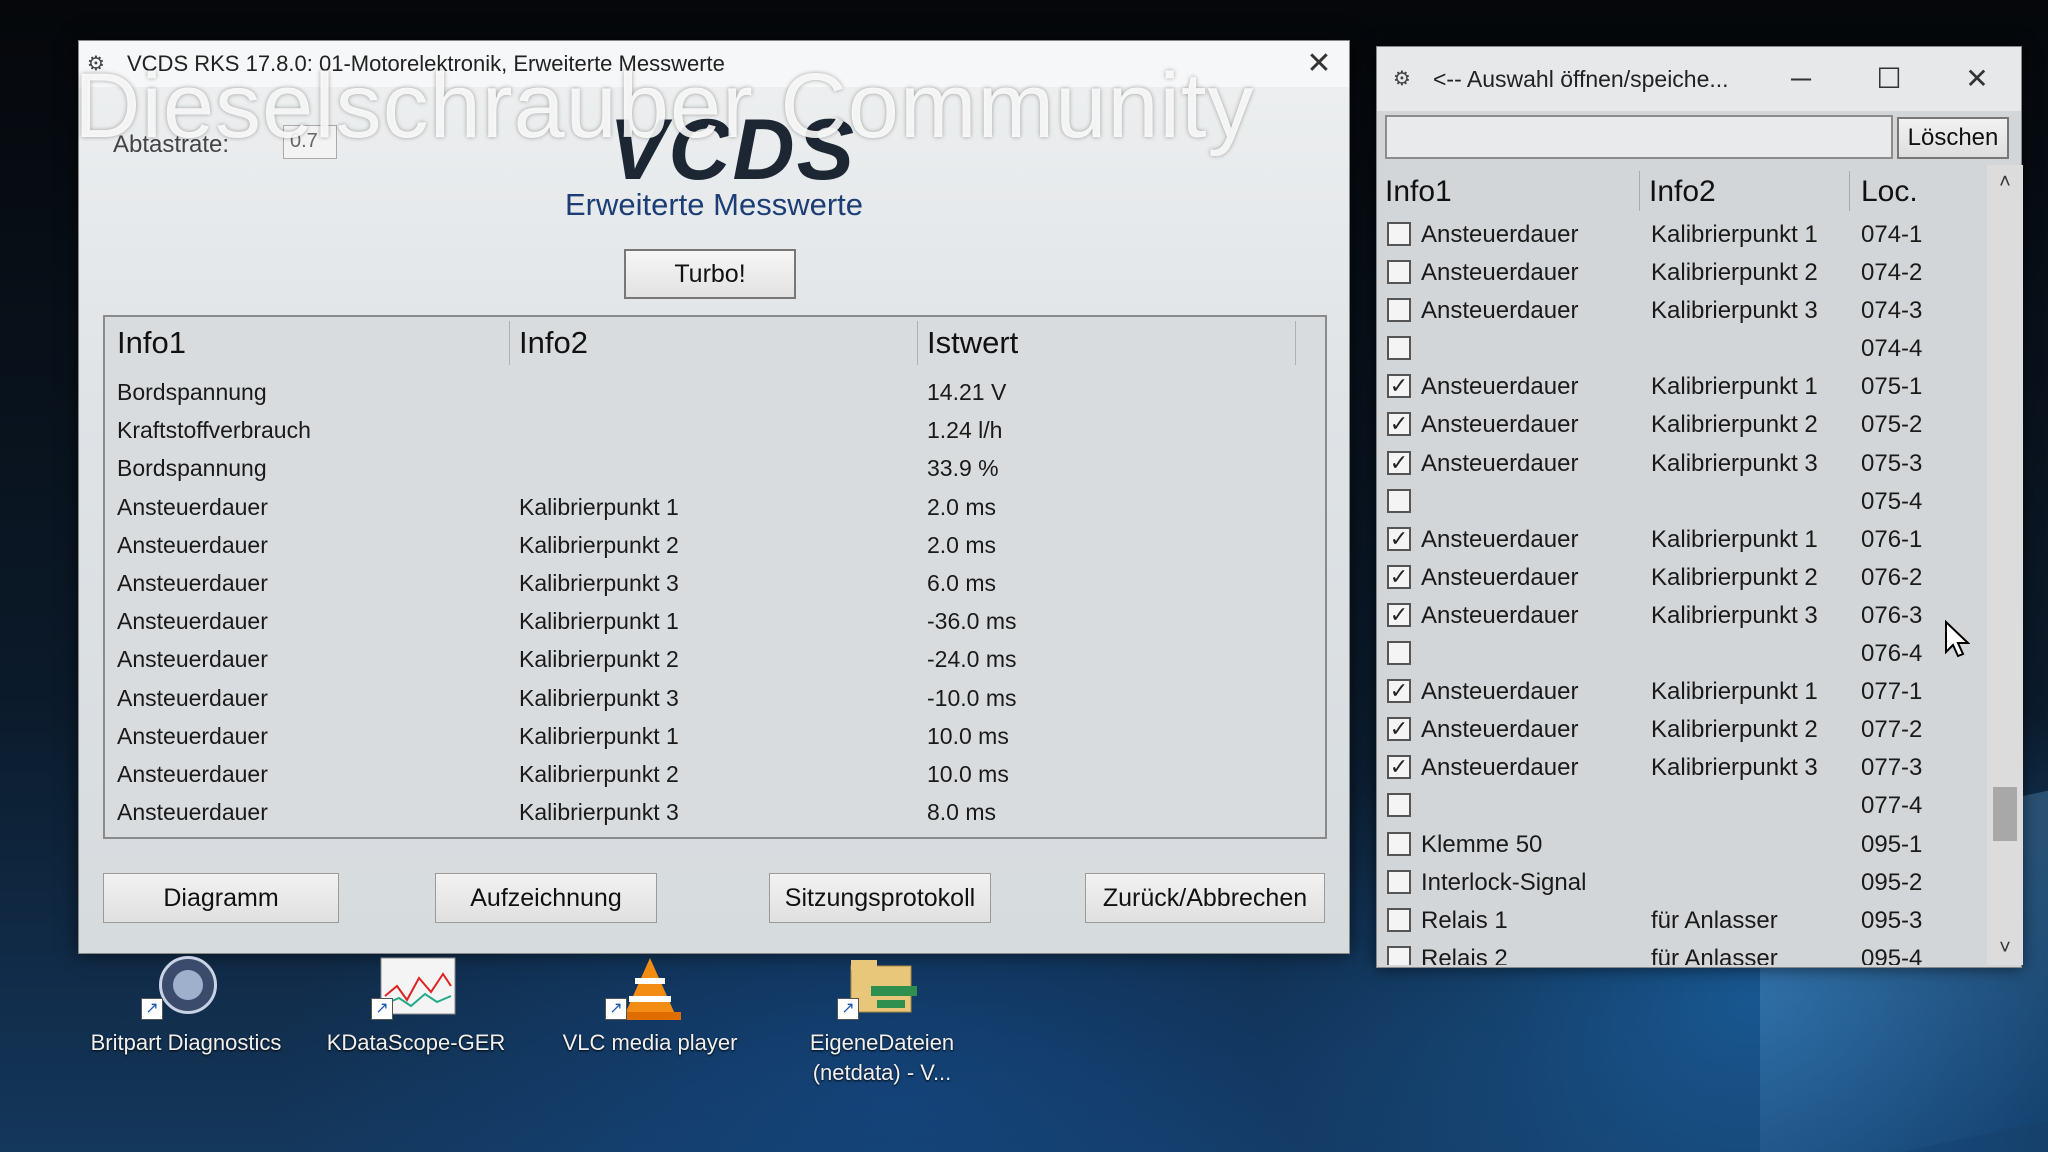  Describe the element at coordinates (1801, 79) in the screenshot. I see `minimize-icon: ─` at that location.